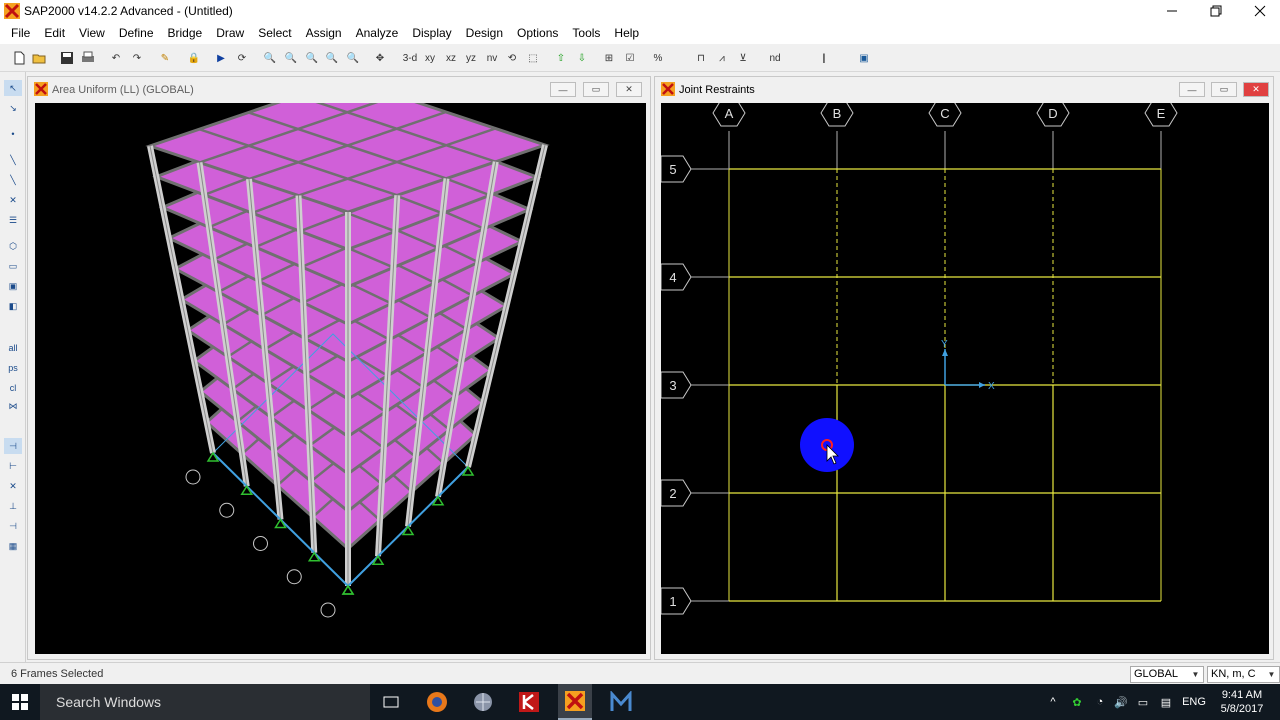  What do you see at coordinates (165, 58) in the screenshot?
I see `refresh-window-button: ✎` at bounding box center [165, 58].